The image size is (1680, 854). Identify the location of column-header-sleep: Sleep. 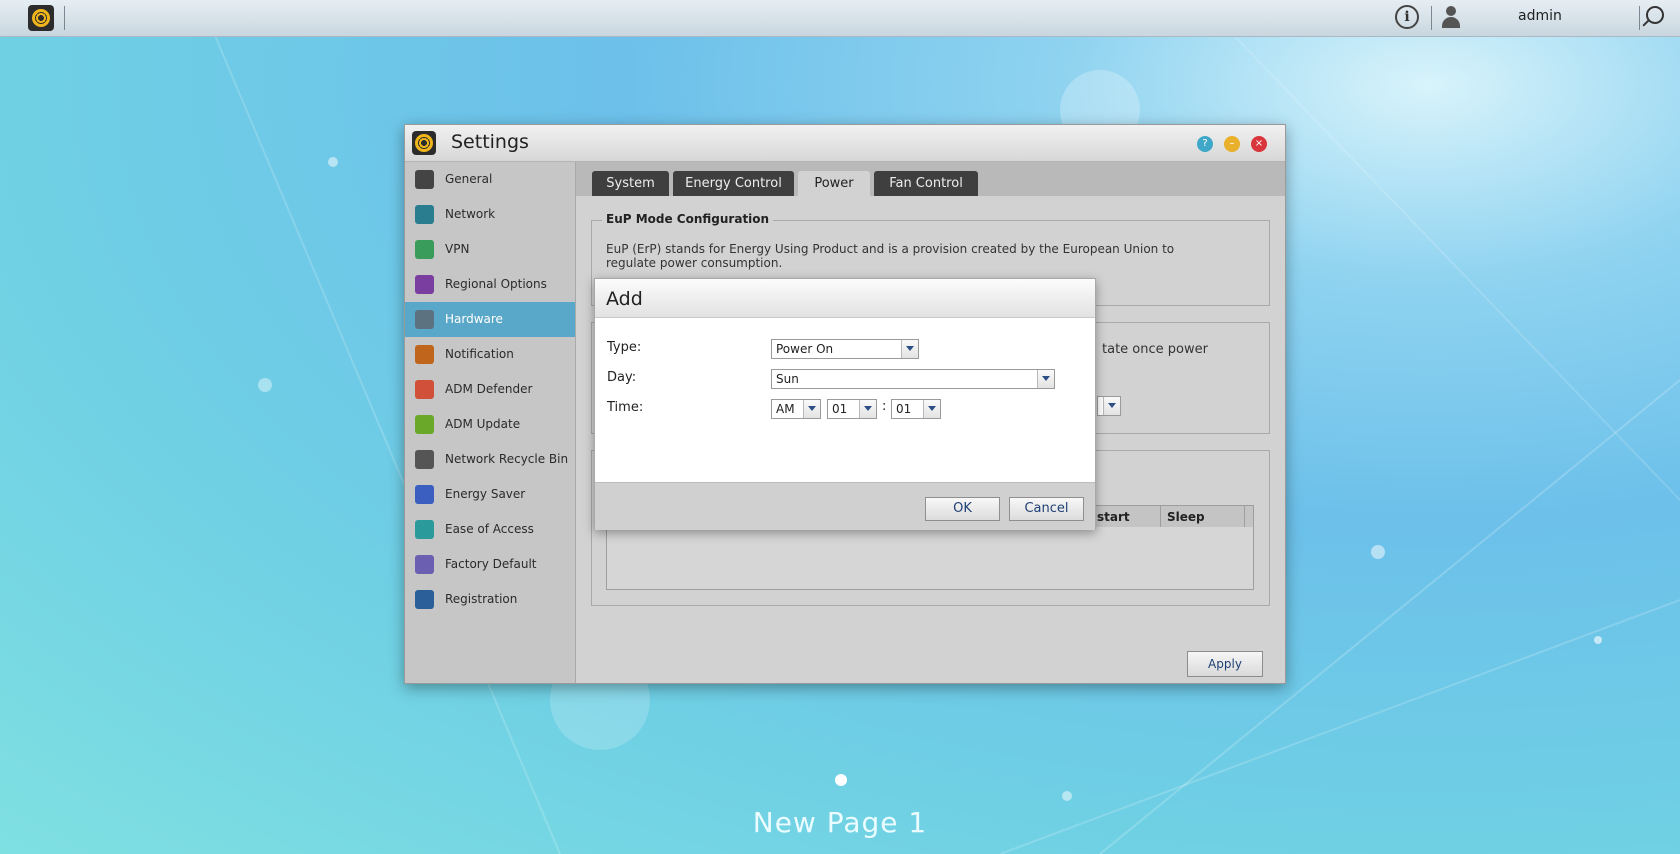
(1186, 517).